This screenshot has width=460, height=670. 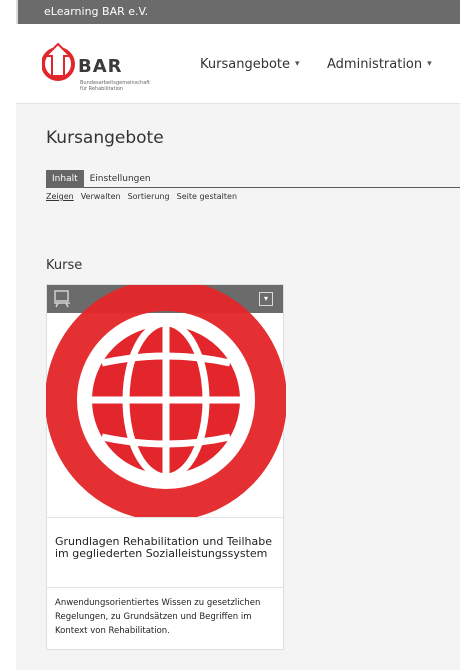 I want to click on nav-item-label: Kursangebote, so click(x=245, y=64).